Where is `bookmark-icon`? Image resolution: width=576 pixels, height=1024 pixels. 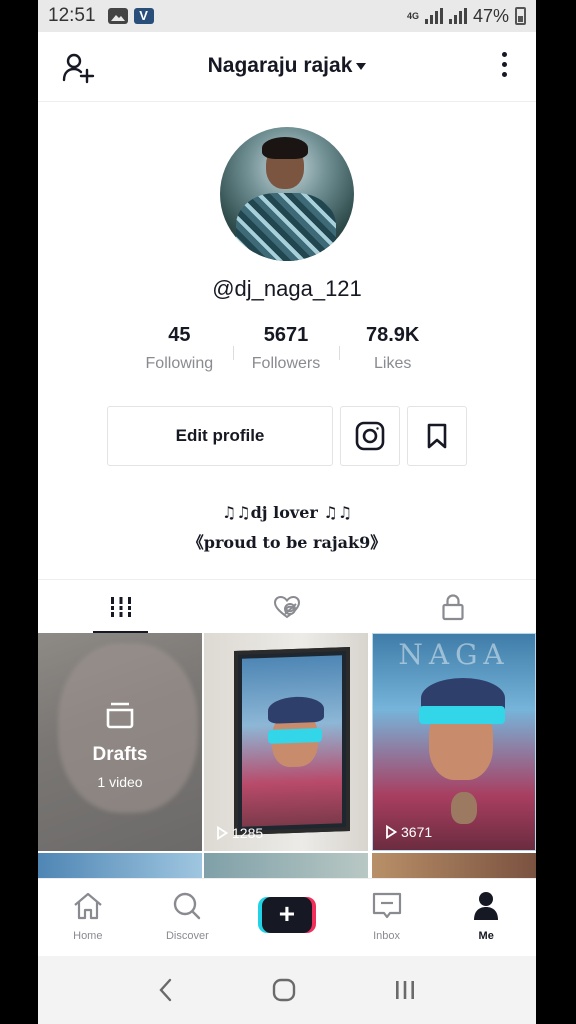
bookmark-icon is located at coordinates (437, 436).